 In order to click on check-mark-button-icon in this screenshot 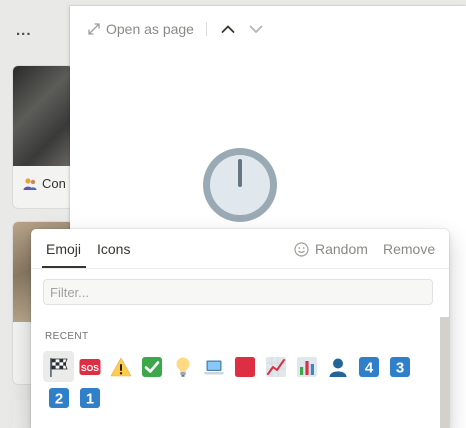, I will do `click(151, 366)`.